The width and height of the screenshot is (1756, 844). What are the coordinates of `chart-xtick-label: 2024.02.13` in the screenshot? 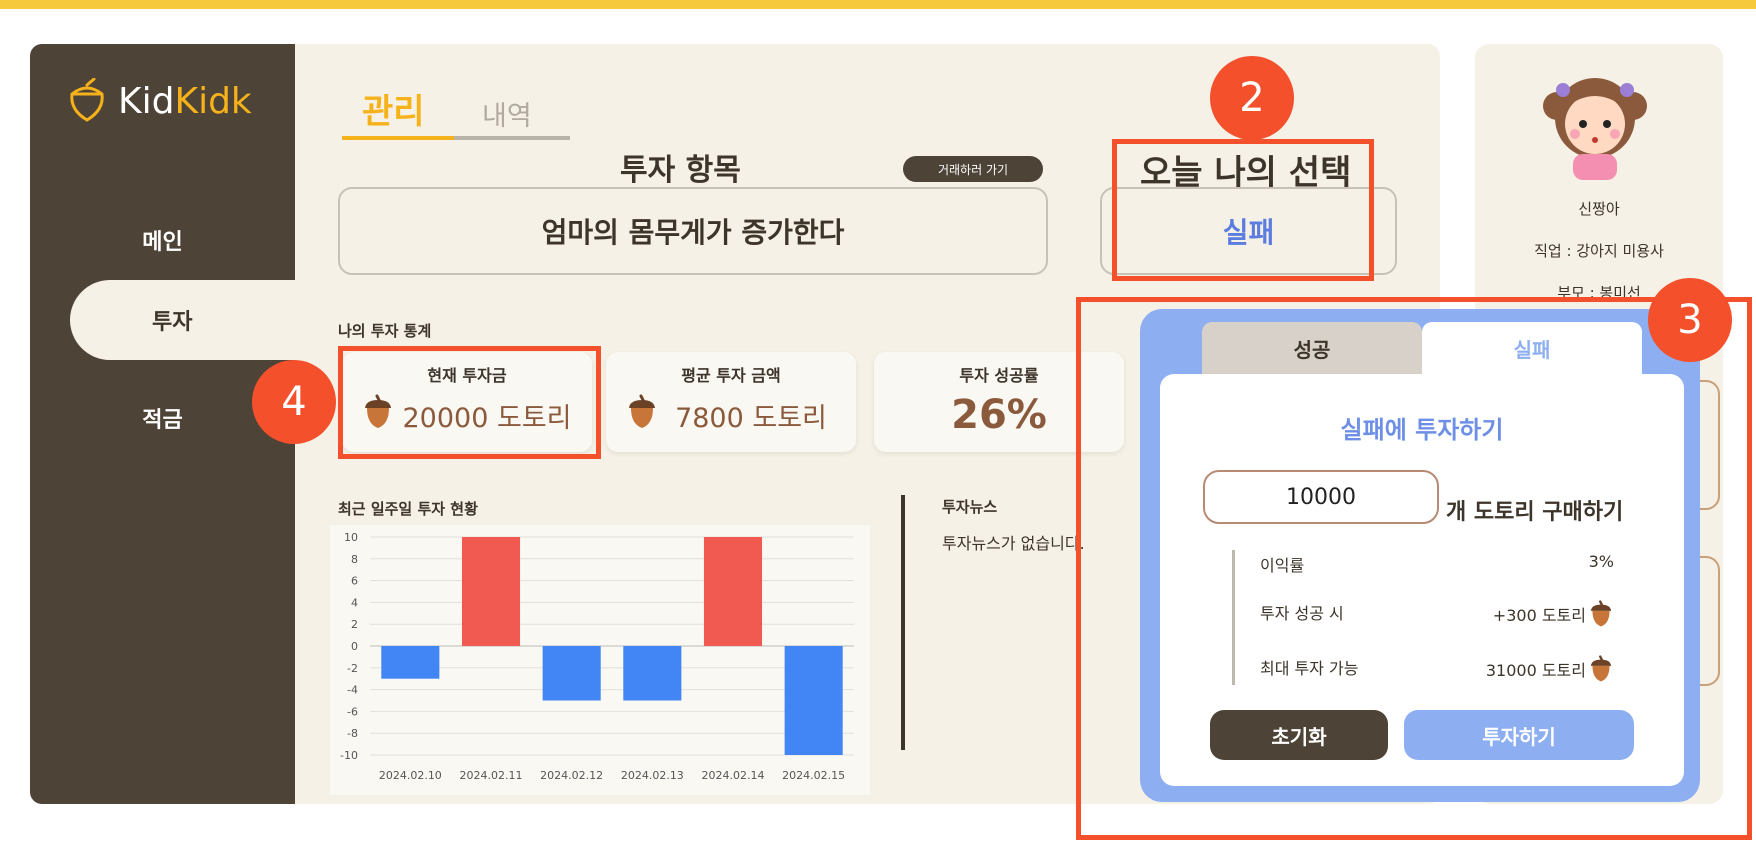 It's located at (652, 775).